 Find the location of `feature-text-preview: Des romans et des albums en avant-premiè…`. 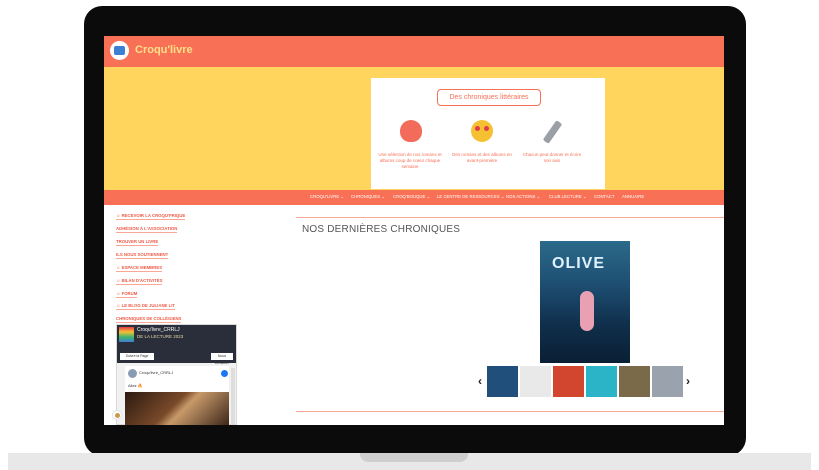

feature-text-preview: Des romans et des albums en avant-premiè… is located at coordinates (482, 157).